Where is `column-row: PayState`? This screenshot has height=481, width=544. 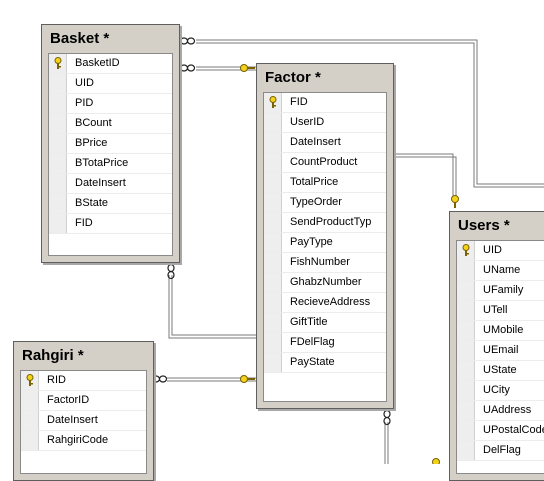
column-row: PayState is located at coordinates (325, 363).